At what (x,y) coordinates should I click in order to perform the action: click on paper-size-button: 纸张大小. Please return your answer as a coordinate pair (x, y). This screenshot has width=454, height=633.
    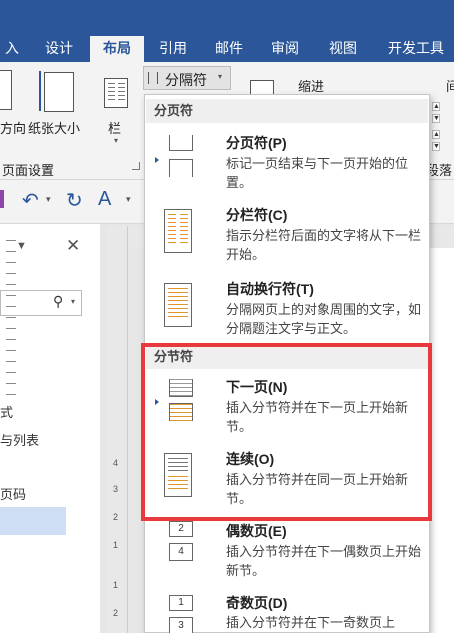
    Looking at the image, I should click on (54, 127).